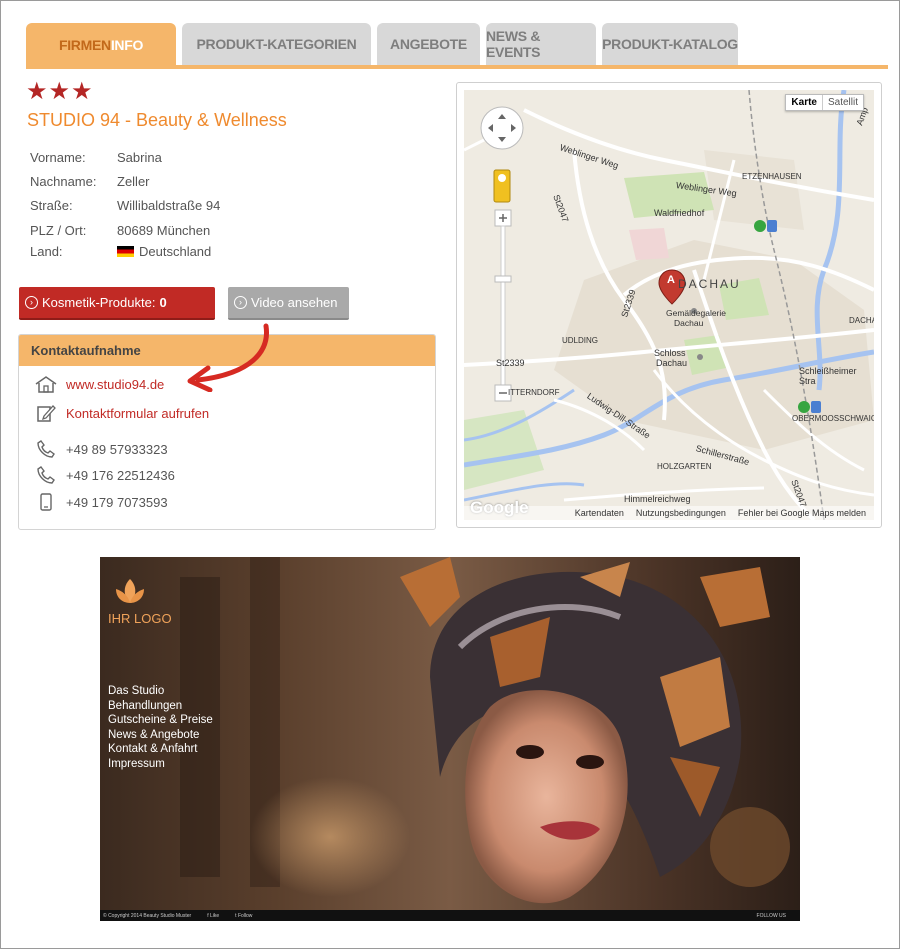  I want to click on button-label: Video ansehen, so click(294, 302).